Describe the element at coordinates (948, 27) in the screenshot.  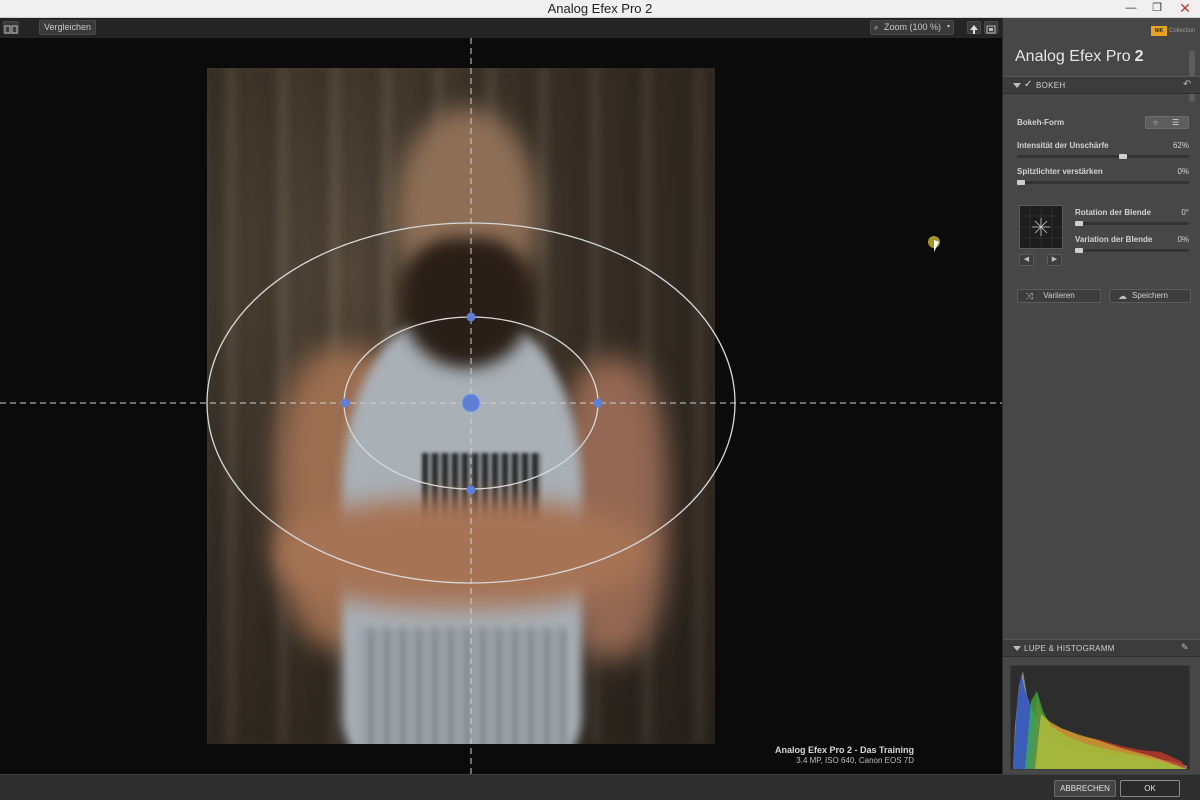
I see `chevron-down-icon: ▾` at that location.